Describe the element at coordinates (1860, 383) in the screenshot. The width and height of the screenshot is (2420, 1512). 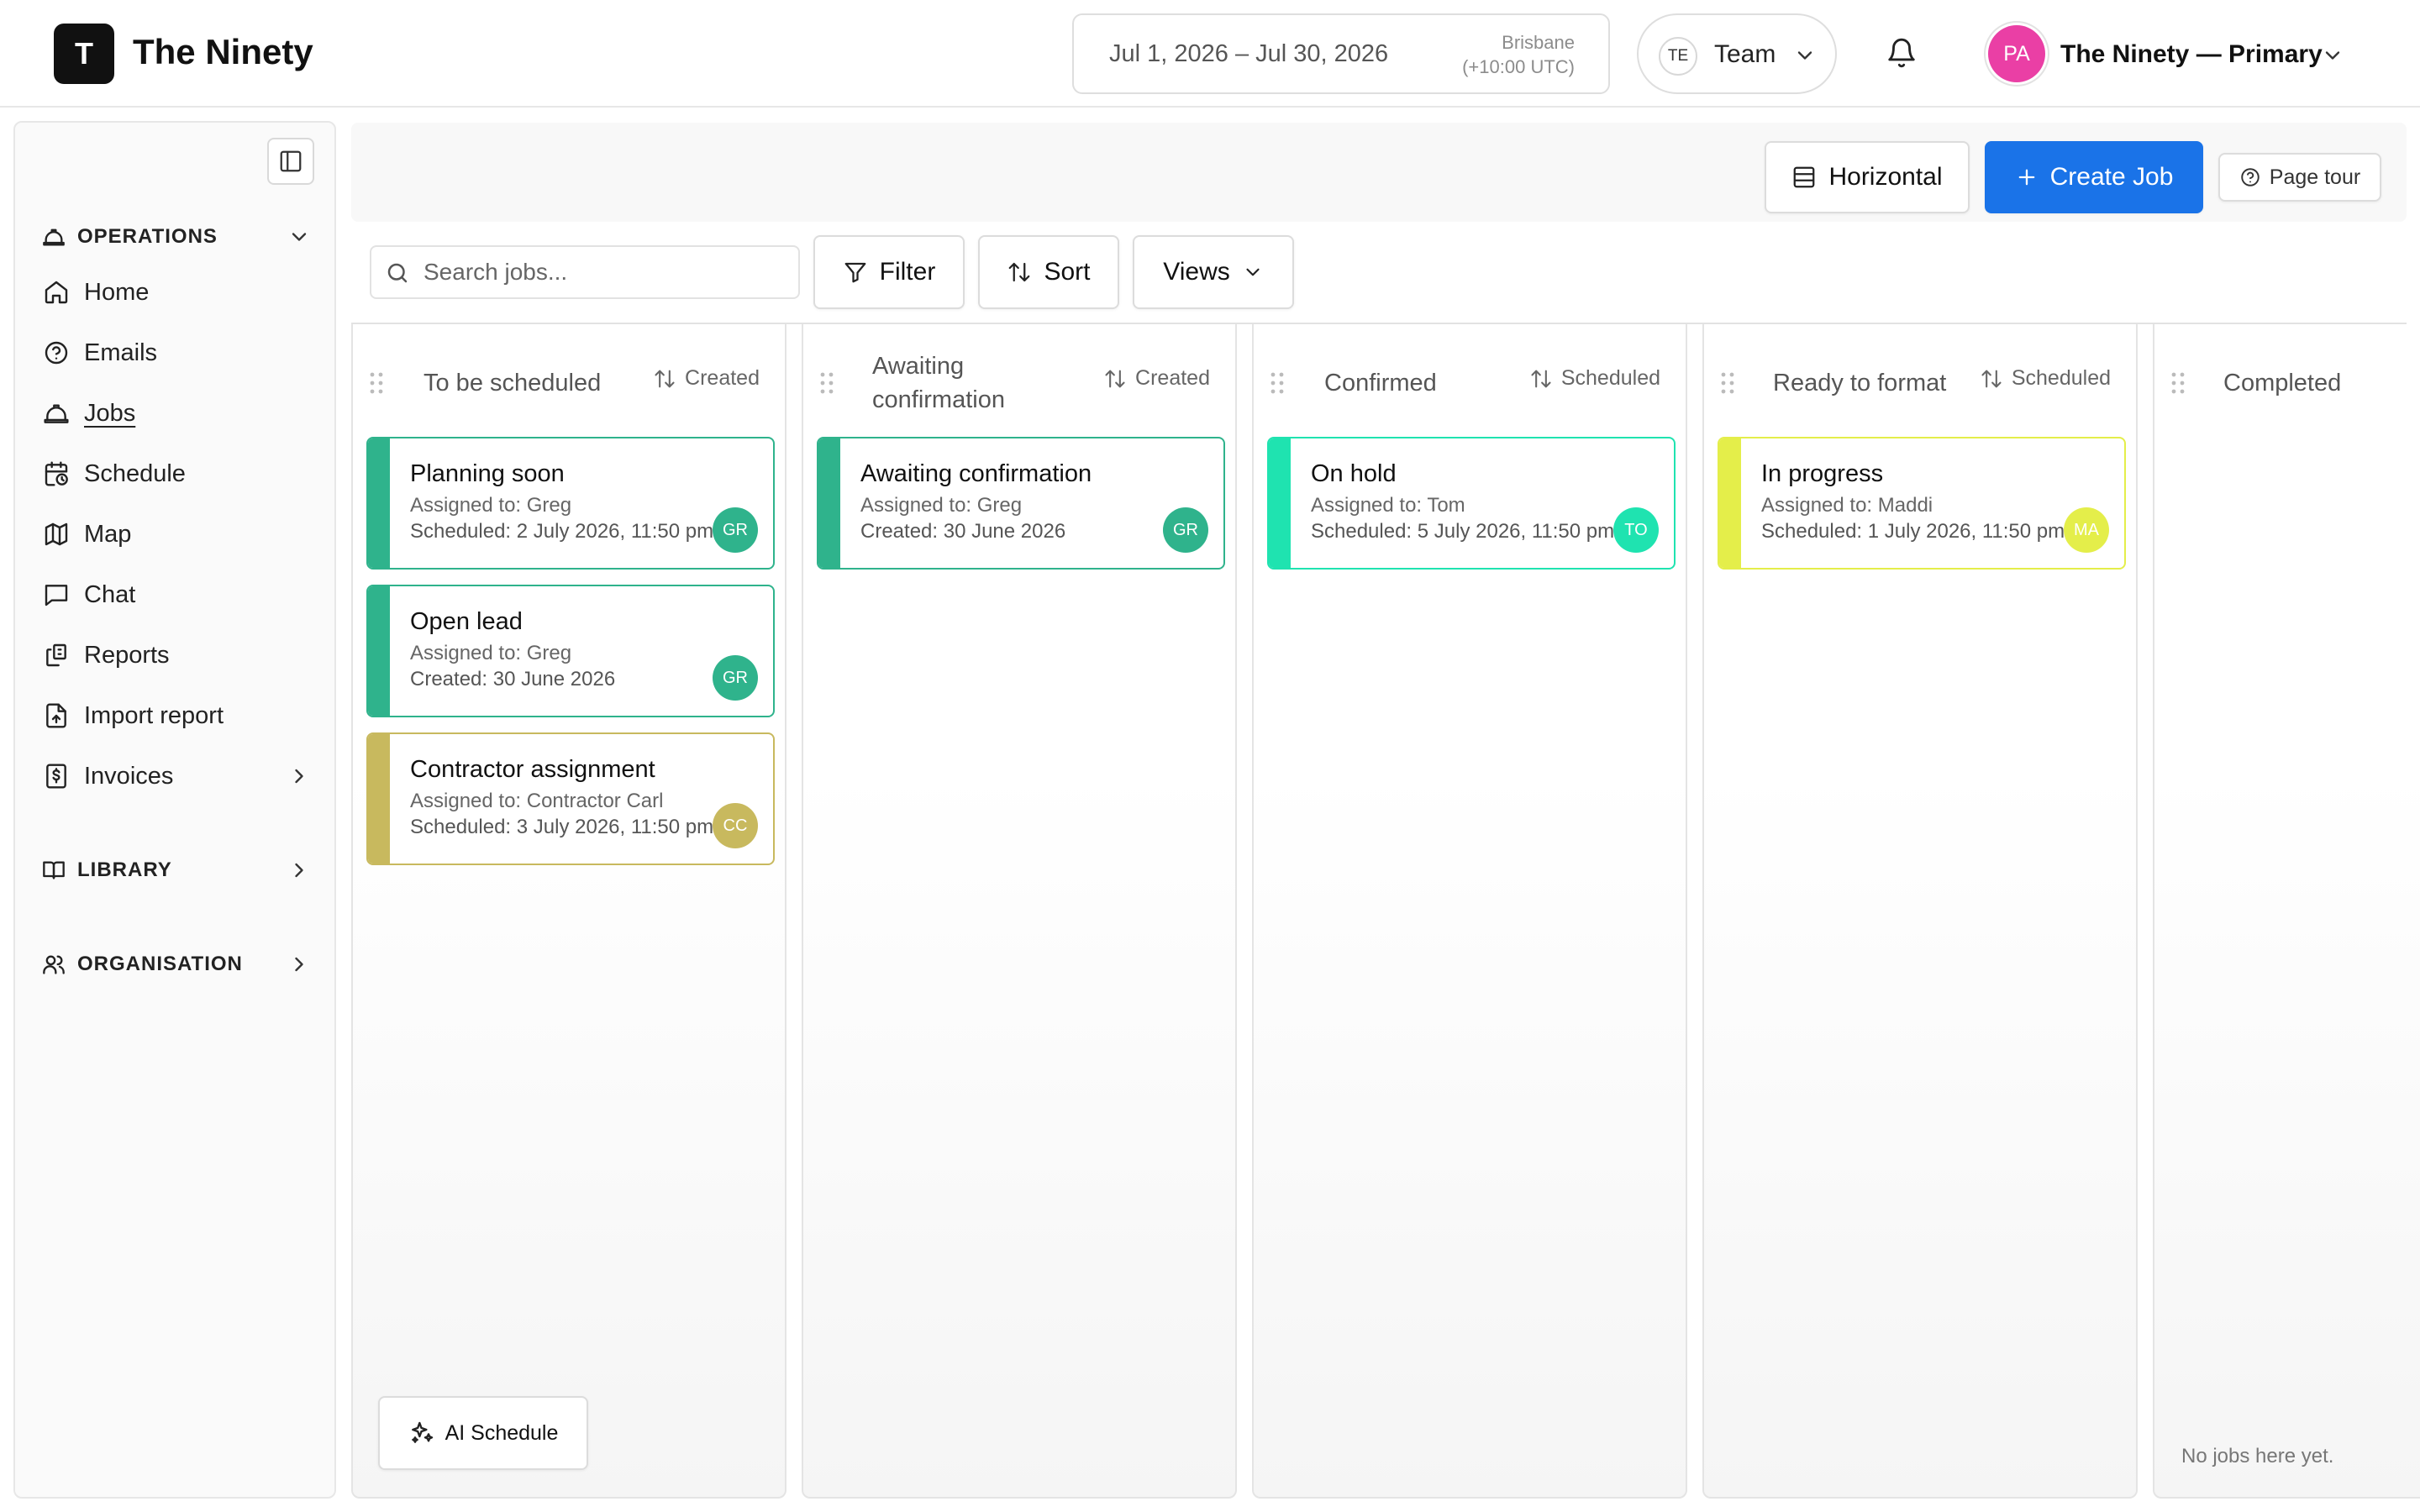
I see `column-title: Ready to format` at that location.